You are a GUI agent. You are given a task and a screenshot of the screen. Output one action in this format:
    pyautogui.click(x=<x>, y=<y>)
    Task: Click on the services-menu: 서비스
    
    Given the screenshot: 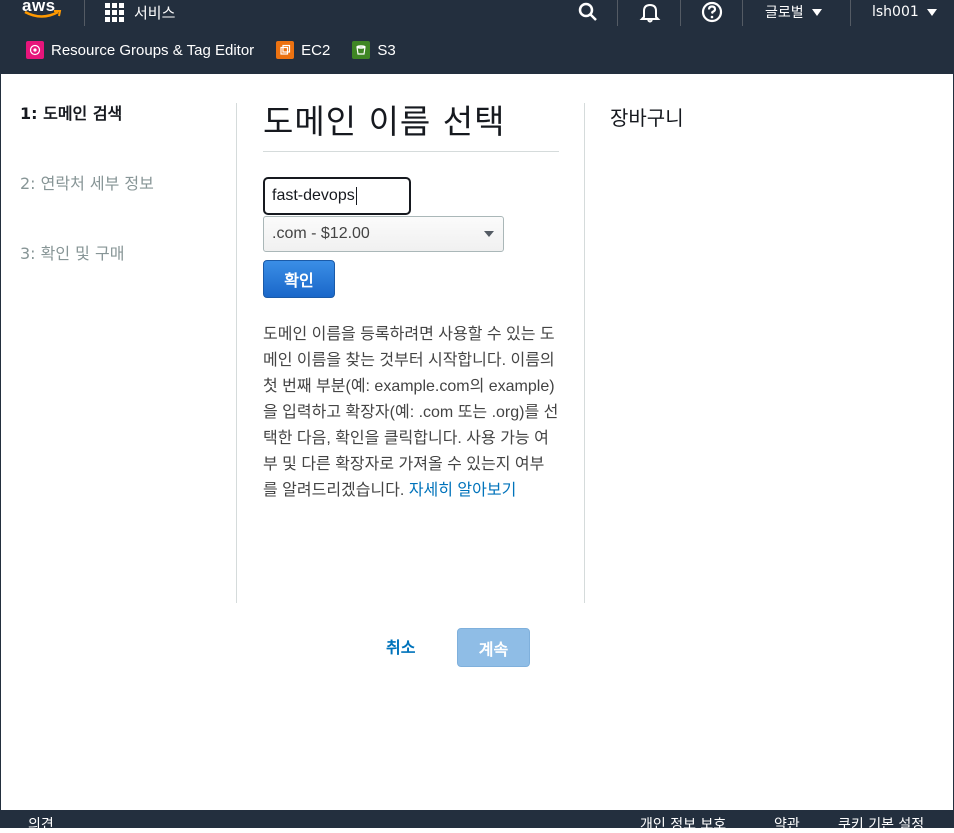 What is the action you would take?
    pyautogui.click(x=140, y=12)
    